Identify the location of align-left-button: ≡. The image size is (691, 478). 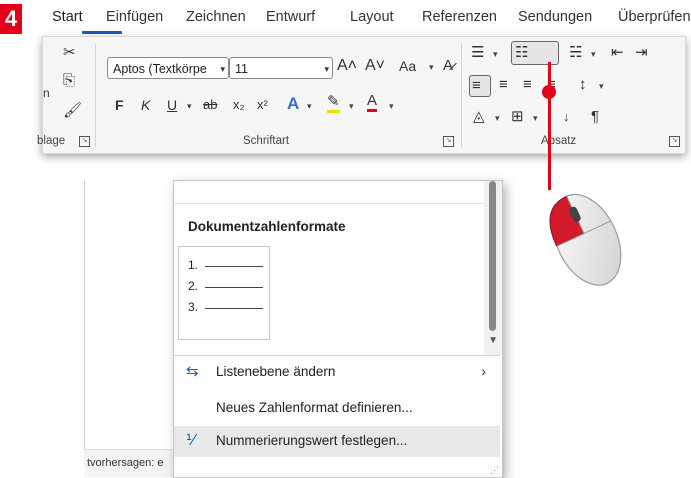
(480, 86).